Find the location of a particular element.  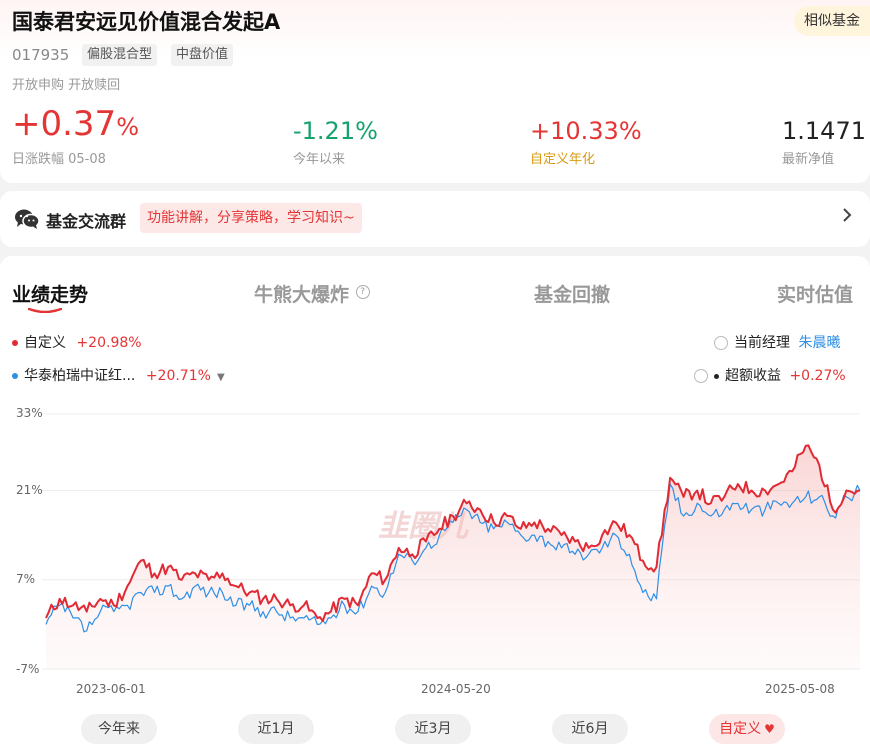

tab-bull-bear-label: 牛熊大爆炸 is located at coordinates (302, 295).